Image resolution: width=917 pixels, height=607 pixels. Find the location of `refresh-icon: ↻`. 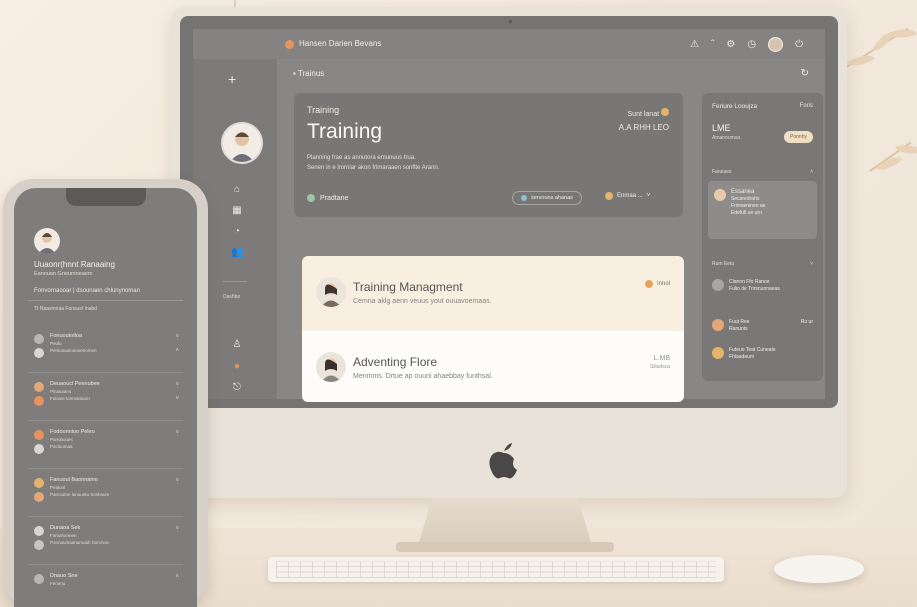

refresh-icon: ↻ is located at coordinates (805, 73).